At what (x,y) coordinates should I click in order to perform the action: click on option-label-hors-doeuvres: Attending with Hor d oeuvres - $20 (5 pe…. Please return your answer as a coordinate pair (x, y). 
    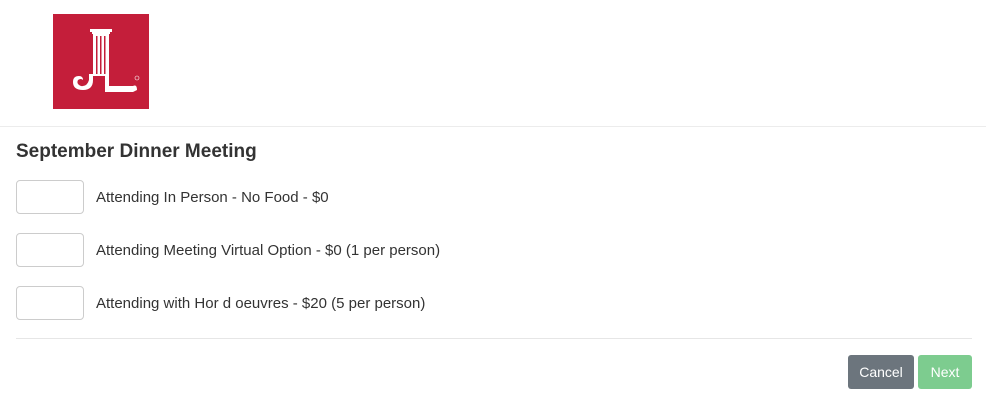
    Looking at the image, I should click on (261, 303).